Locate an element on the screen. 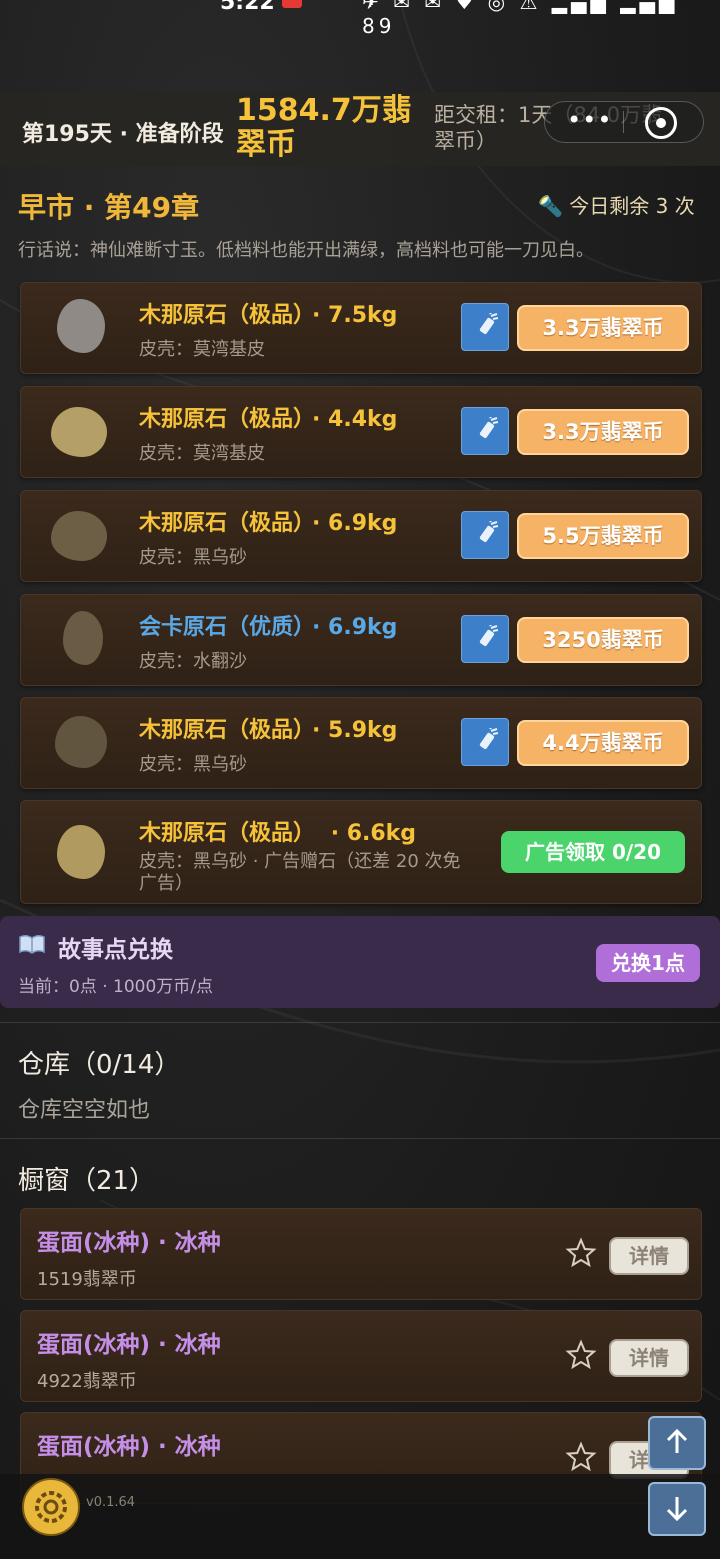 The image size is (720, 1559). arrow-up-icon is located at coordinates (677, 1440).